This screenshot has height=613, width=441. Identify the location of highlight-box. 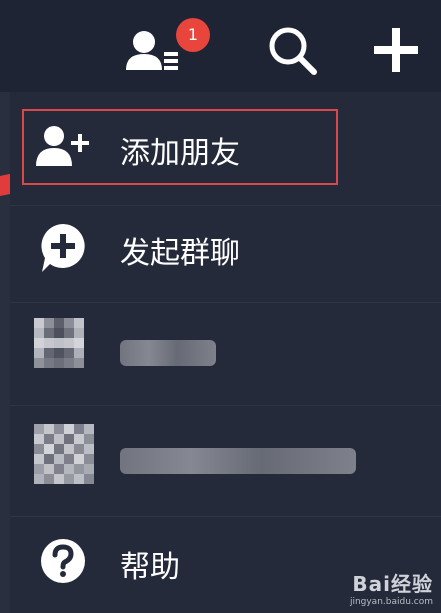
(180, 147).